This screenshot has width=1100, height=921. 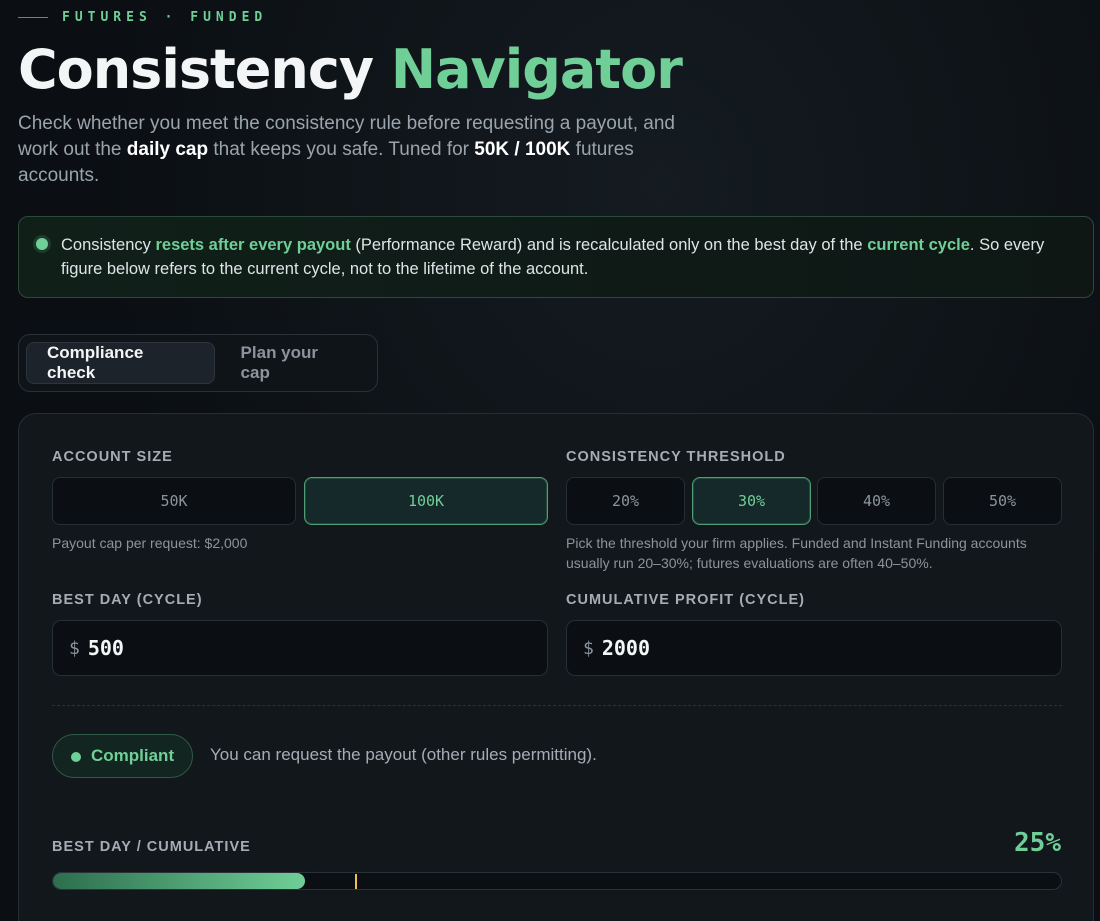 What do you see at coordinates (42, 244) in the screenshot?
I see `notice-dot-icon` at bounding box center [42, 244].